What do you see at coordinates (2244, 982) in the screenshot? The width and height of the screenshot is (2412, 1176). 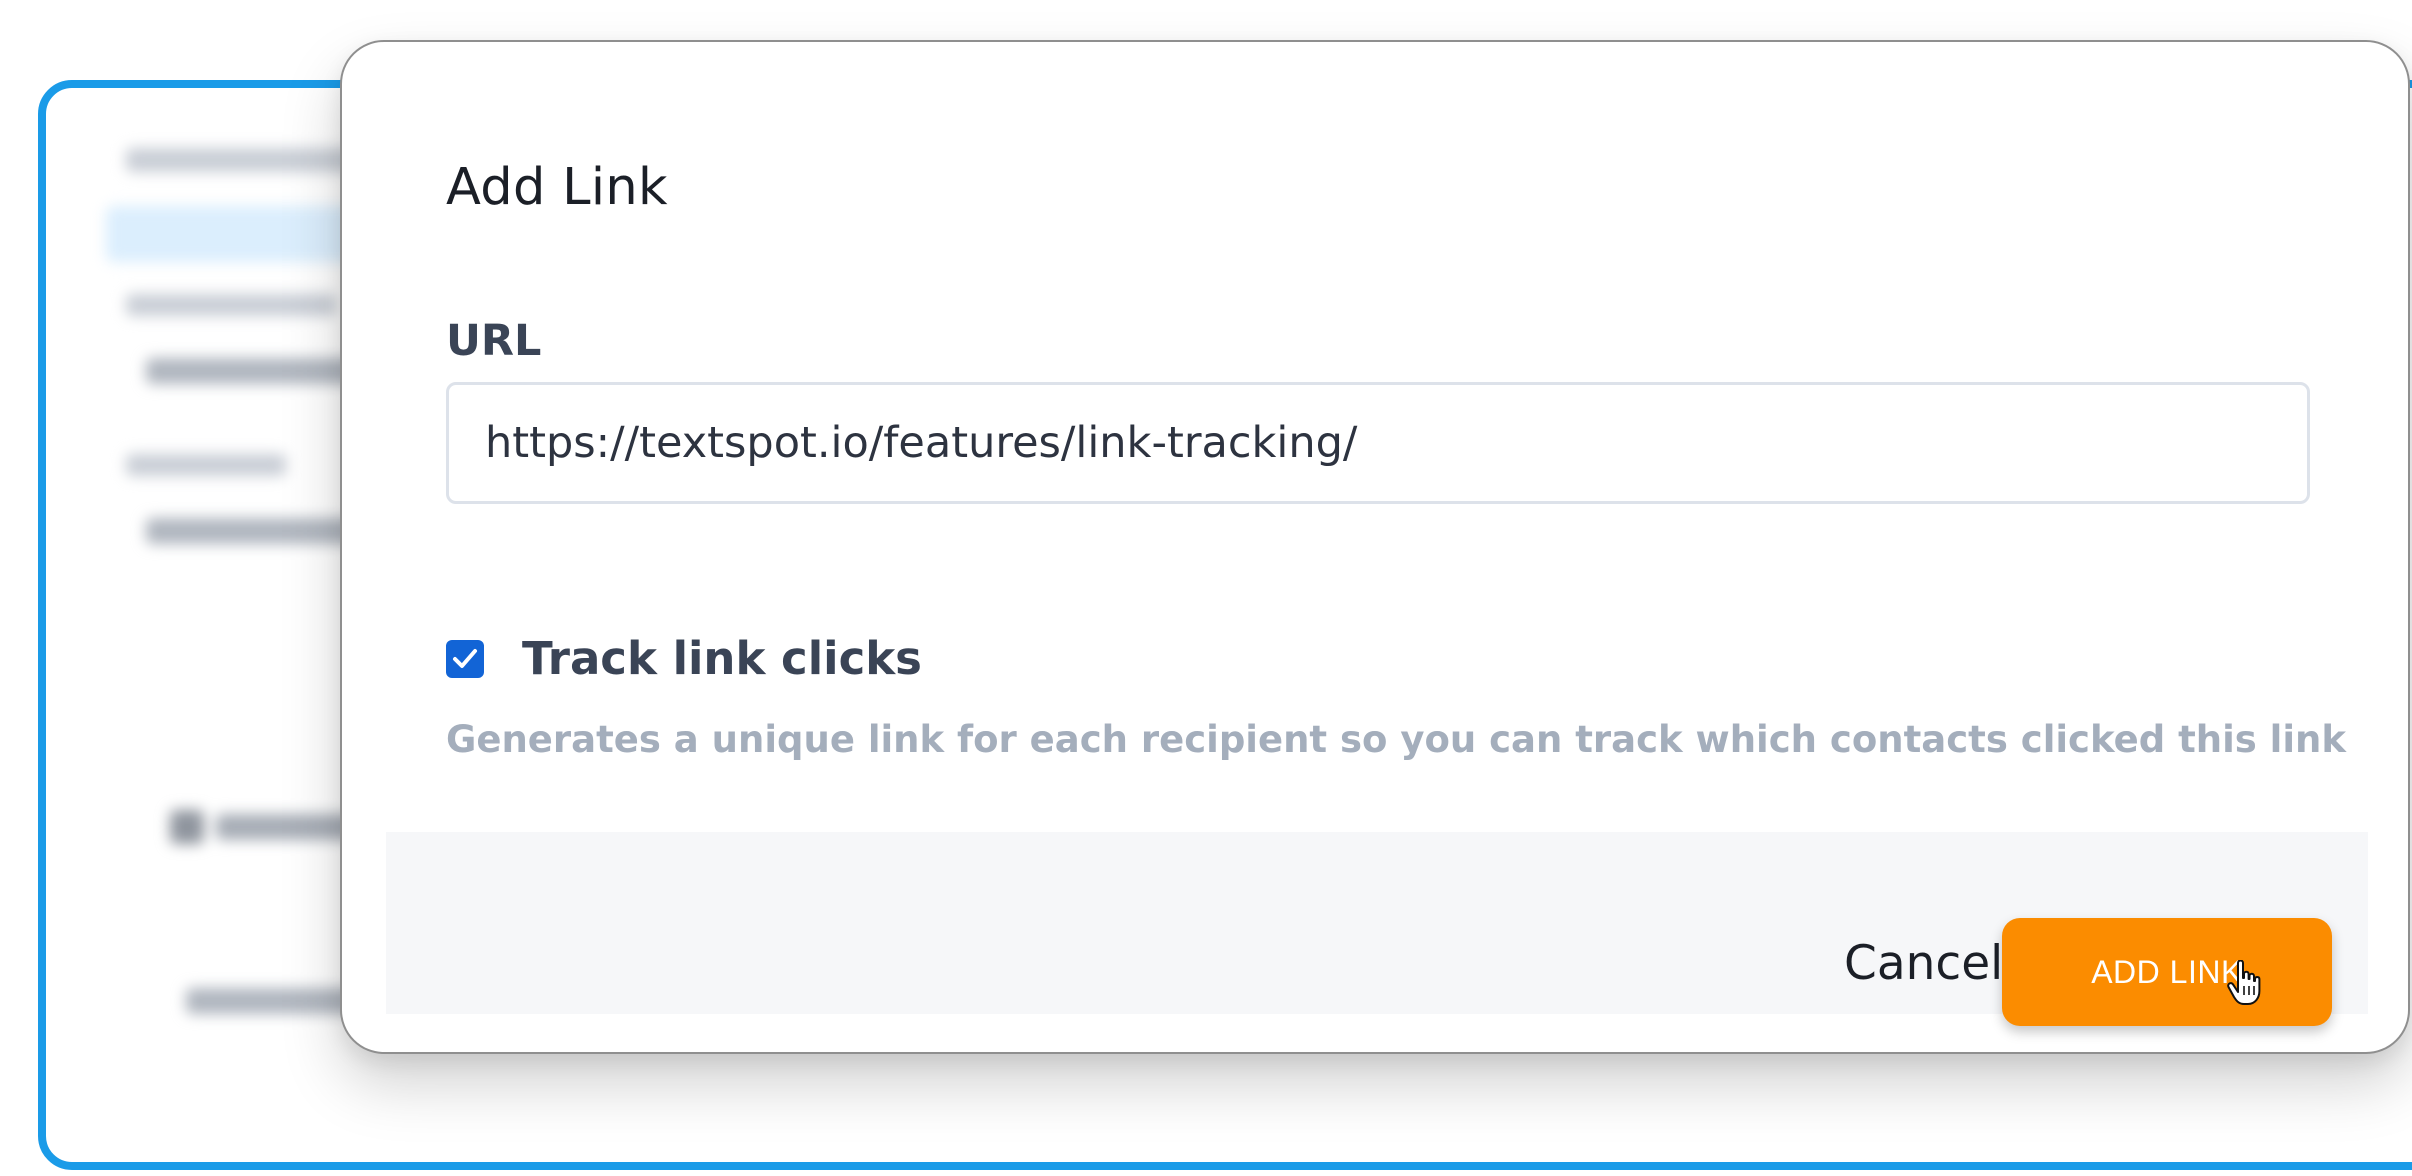 I see `hand-pointer-icon` at bounding box center [2244, 982].